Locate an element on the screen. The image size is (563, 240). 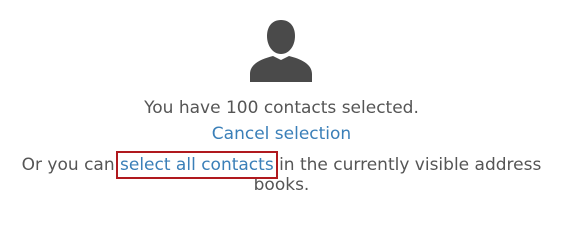
person-silhouette-icon is located at coordinates (281, 50).